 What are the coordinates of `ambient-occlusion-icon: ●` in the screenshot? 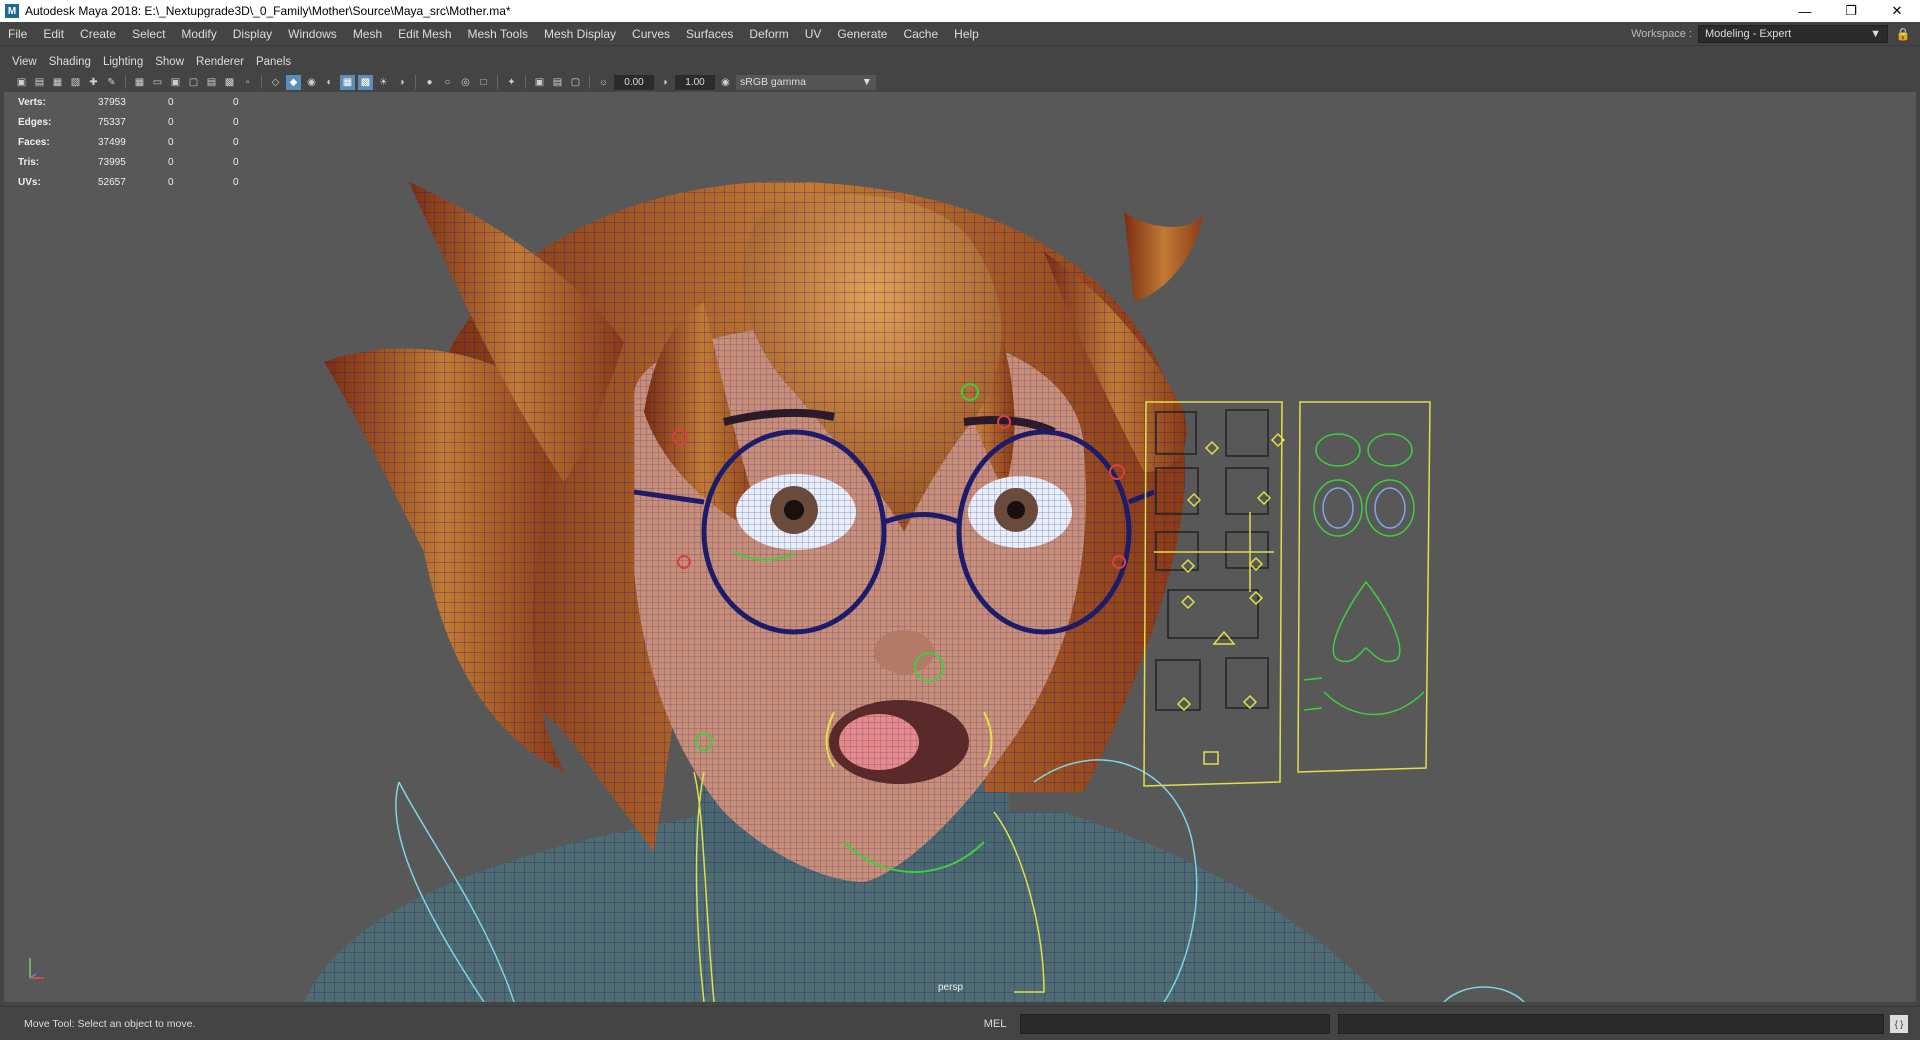 It's located at (429, 82).